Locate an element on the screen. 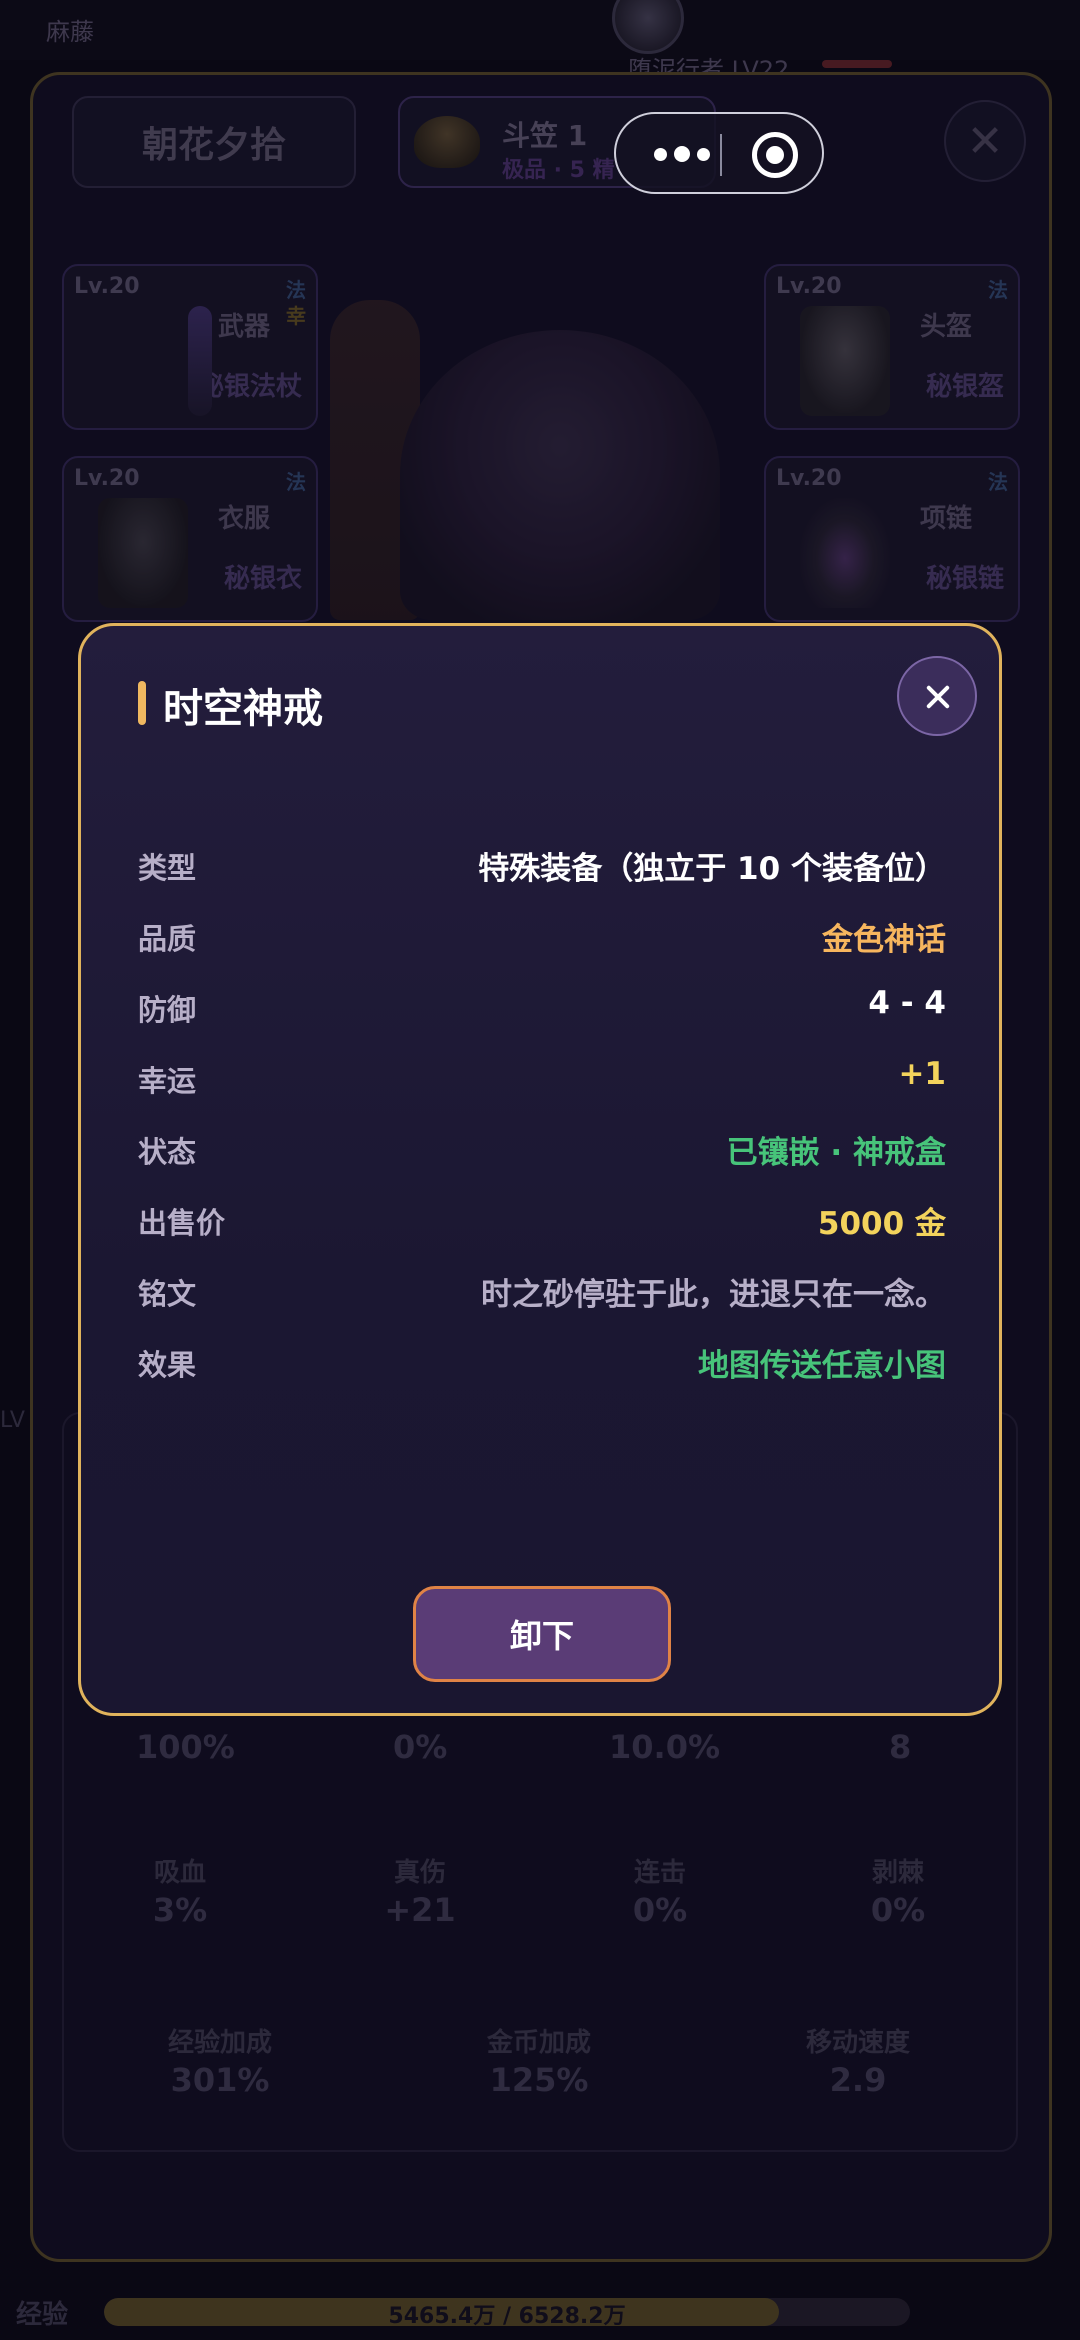 The width and height of the screenshot is (1080, 2340). detail-key: 状态 is located at coordinates (167, 1152).